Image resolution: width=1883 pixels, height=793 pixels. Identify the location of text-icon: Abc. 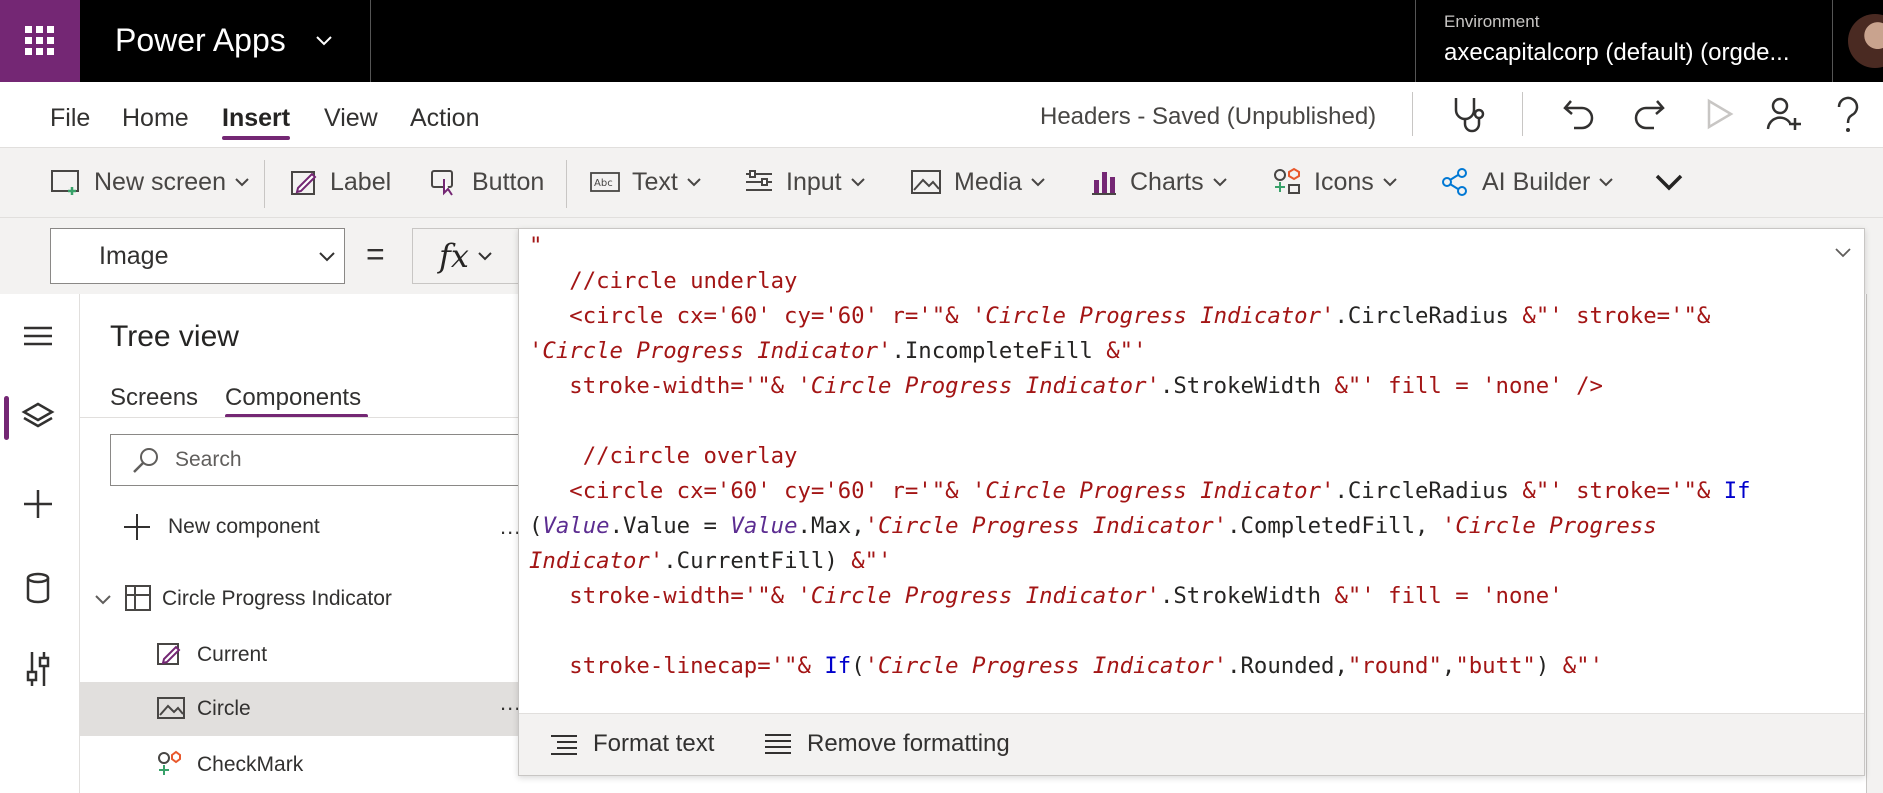
(605, 182).